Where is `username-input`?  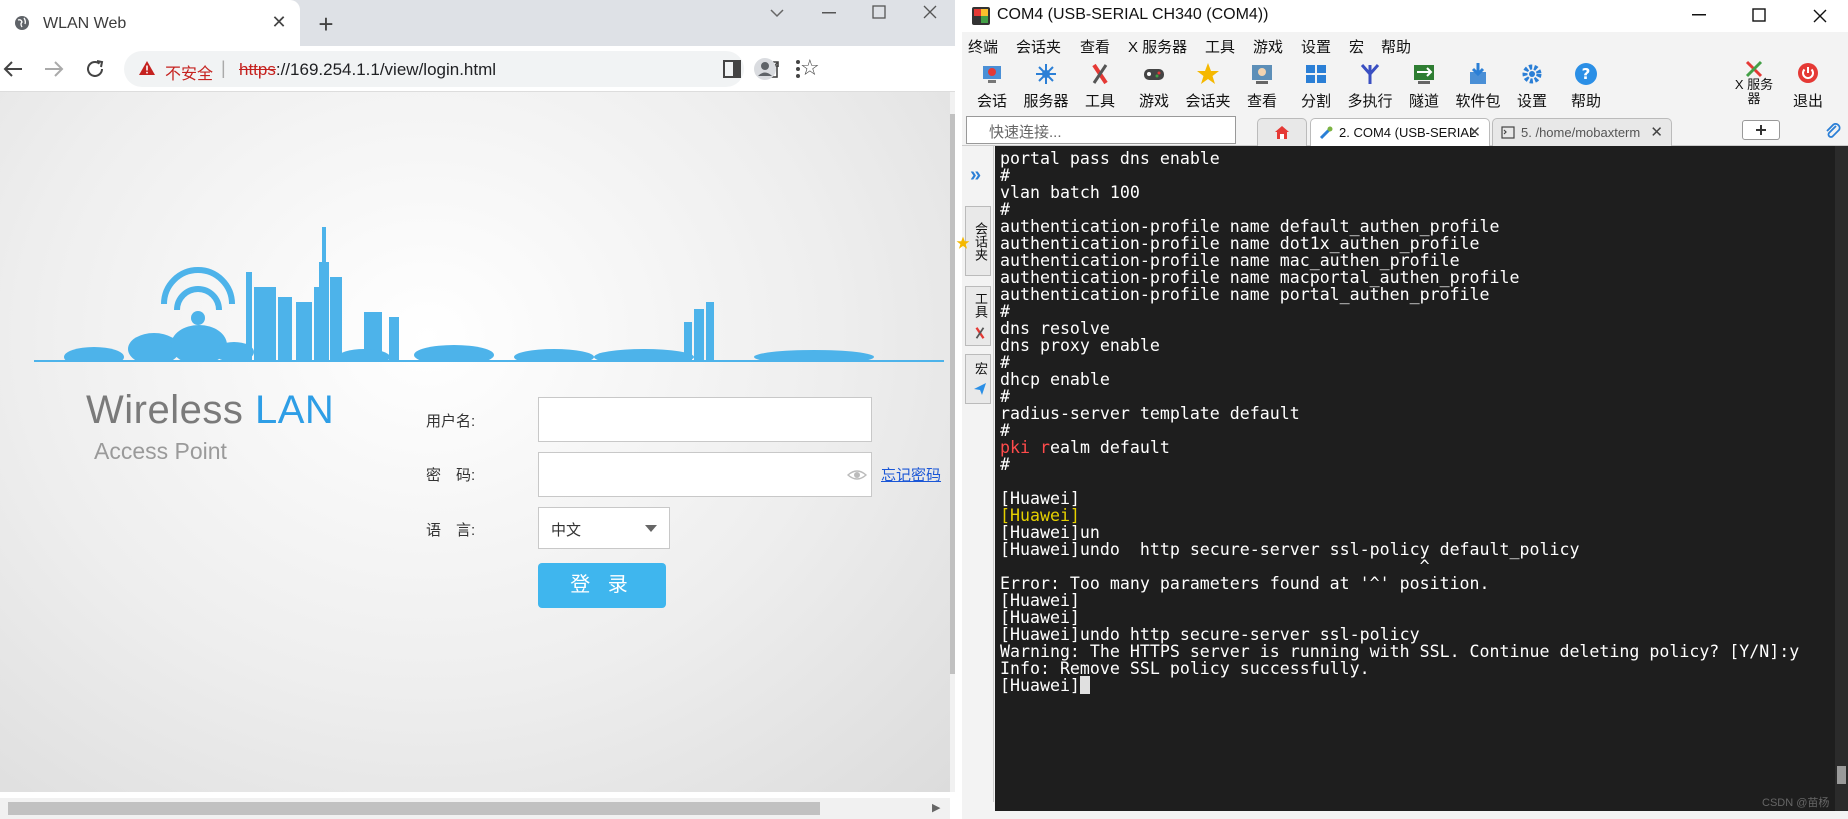 username-input is located at coordinates (705, 419).